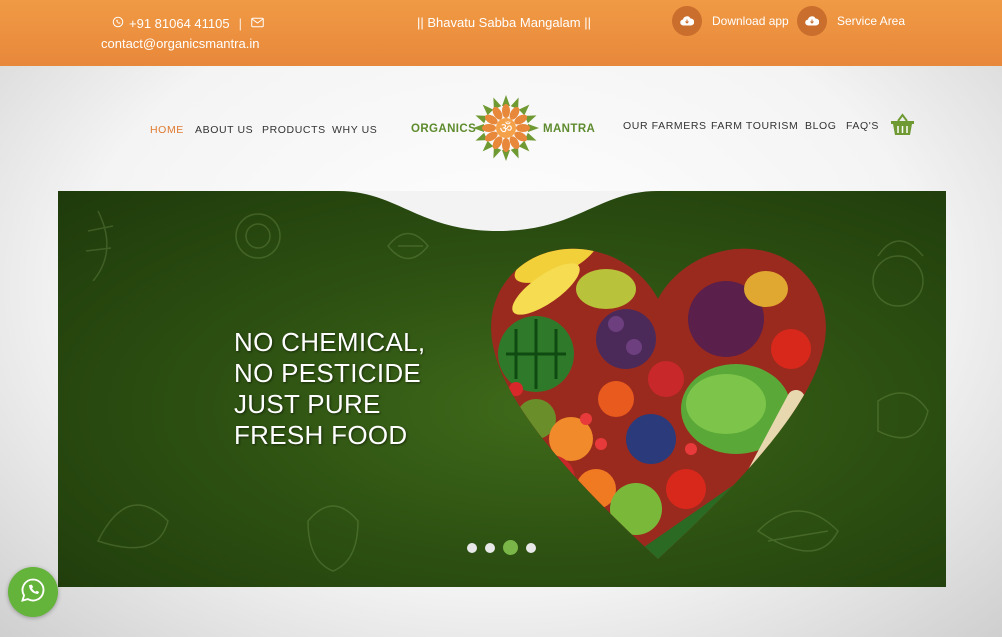 This screenshot has height=637, width=1002. I want to click on headline-line-2: NO PESTICIDE, so click(328, 373).